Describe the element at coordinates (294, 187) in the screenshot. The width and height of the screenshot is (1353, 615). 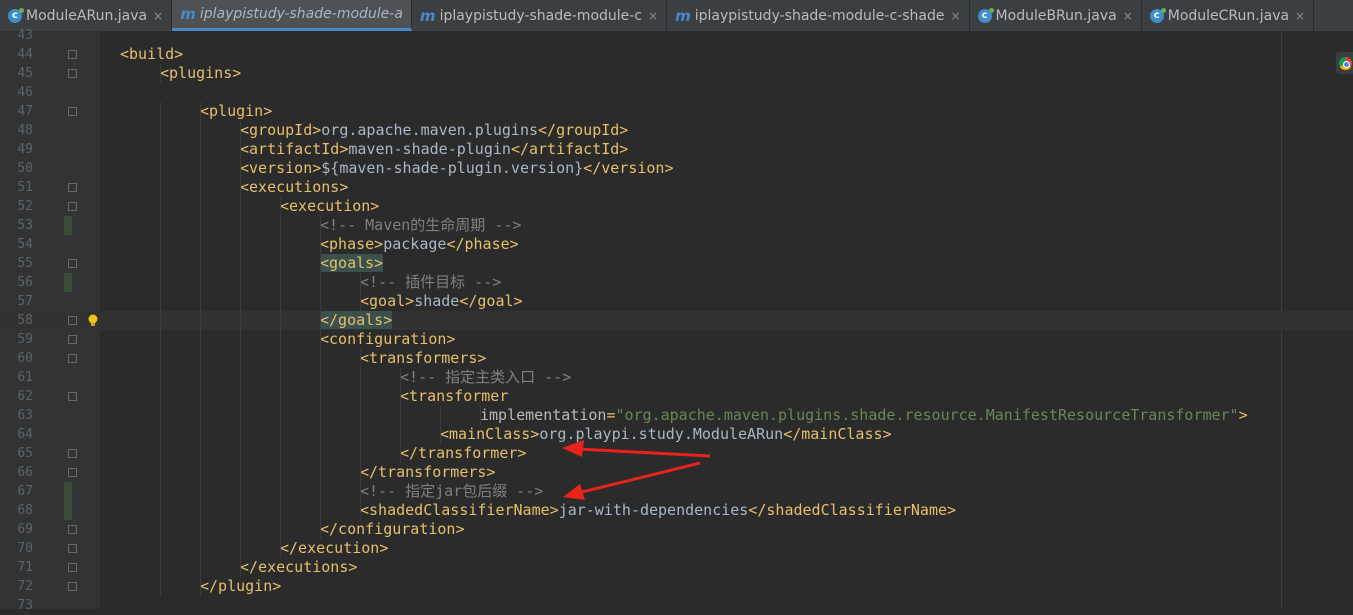
I see `code-token: <executions>` at that location.